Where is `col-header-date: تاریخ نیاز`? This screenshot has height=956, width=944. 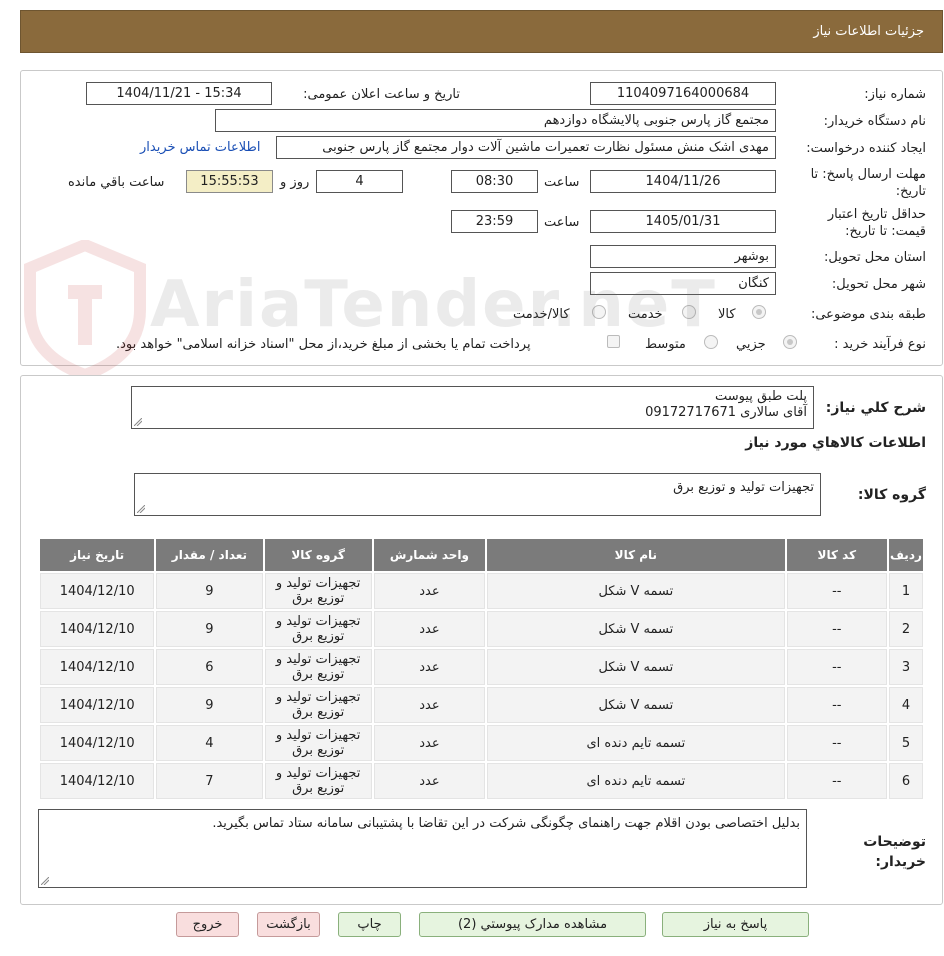
col-header-date: تاریخ نیاز is located at coordinates (97, 555).